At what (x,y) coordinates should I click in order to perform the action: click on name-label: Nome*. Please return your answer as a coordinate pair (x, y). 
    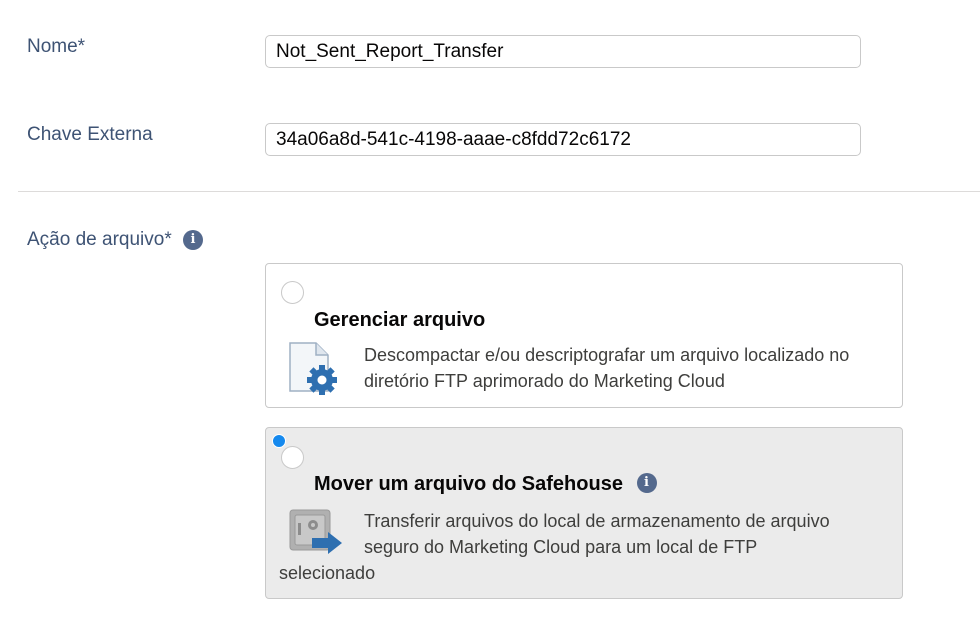
    Looking at the image, I should click on (56, 46).